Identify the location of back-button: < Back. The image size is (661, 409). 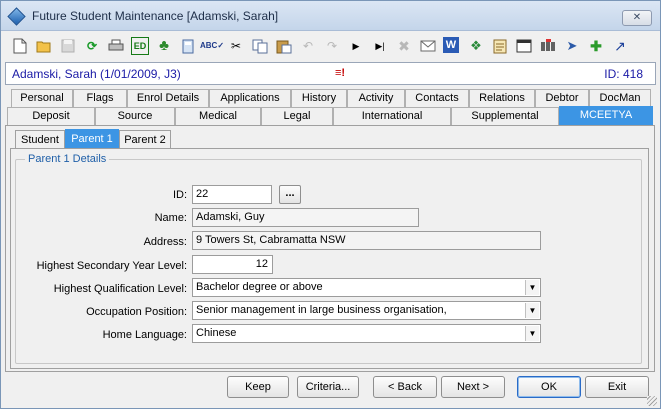
(405, 387).